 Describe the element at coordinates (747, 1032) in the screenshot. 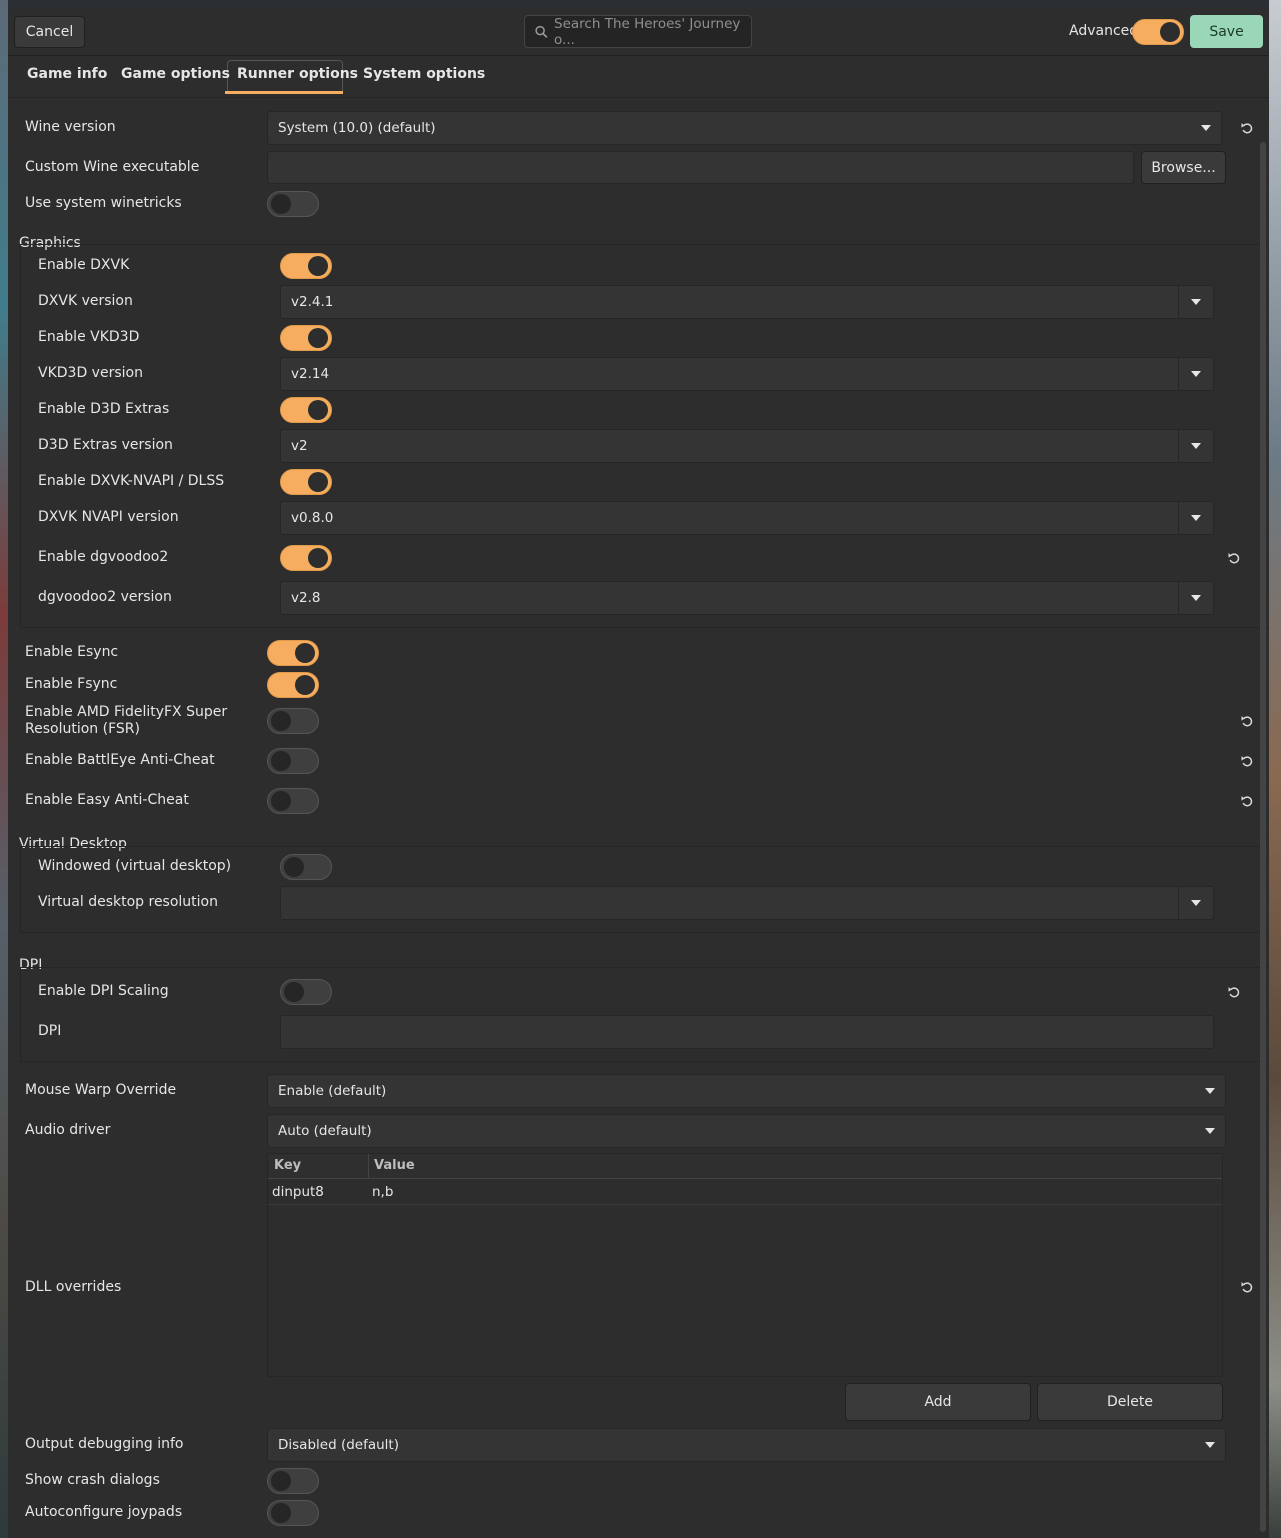

I see `dpi-input` at that location.